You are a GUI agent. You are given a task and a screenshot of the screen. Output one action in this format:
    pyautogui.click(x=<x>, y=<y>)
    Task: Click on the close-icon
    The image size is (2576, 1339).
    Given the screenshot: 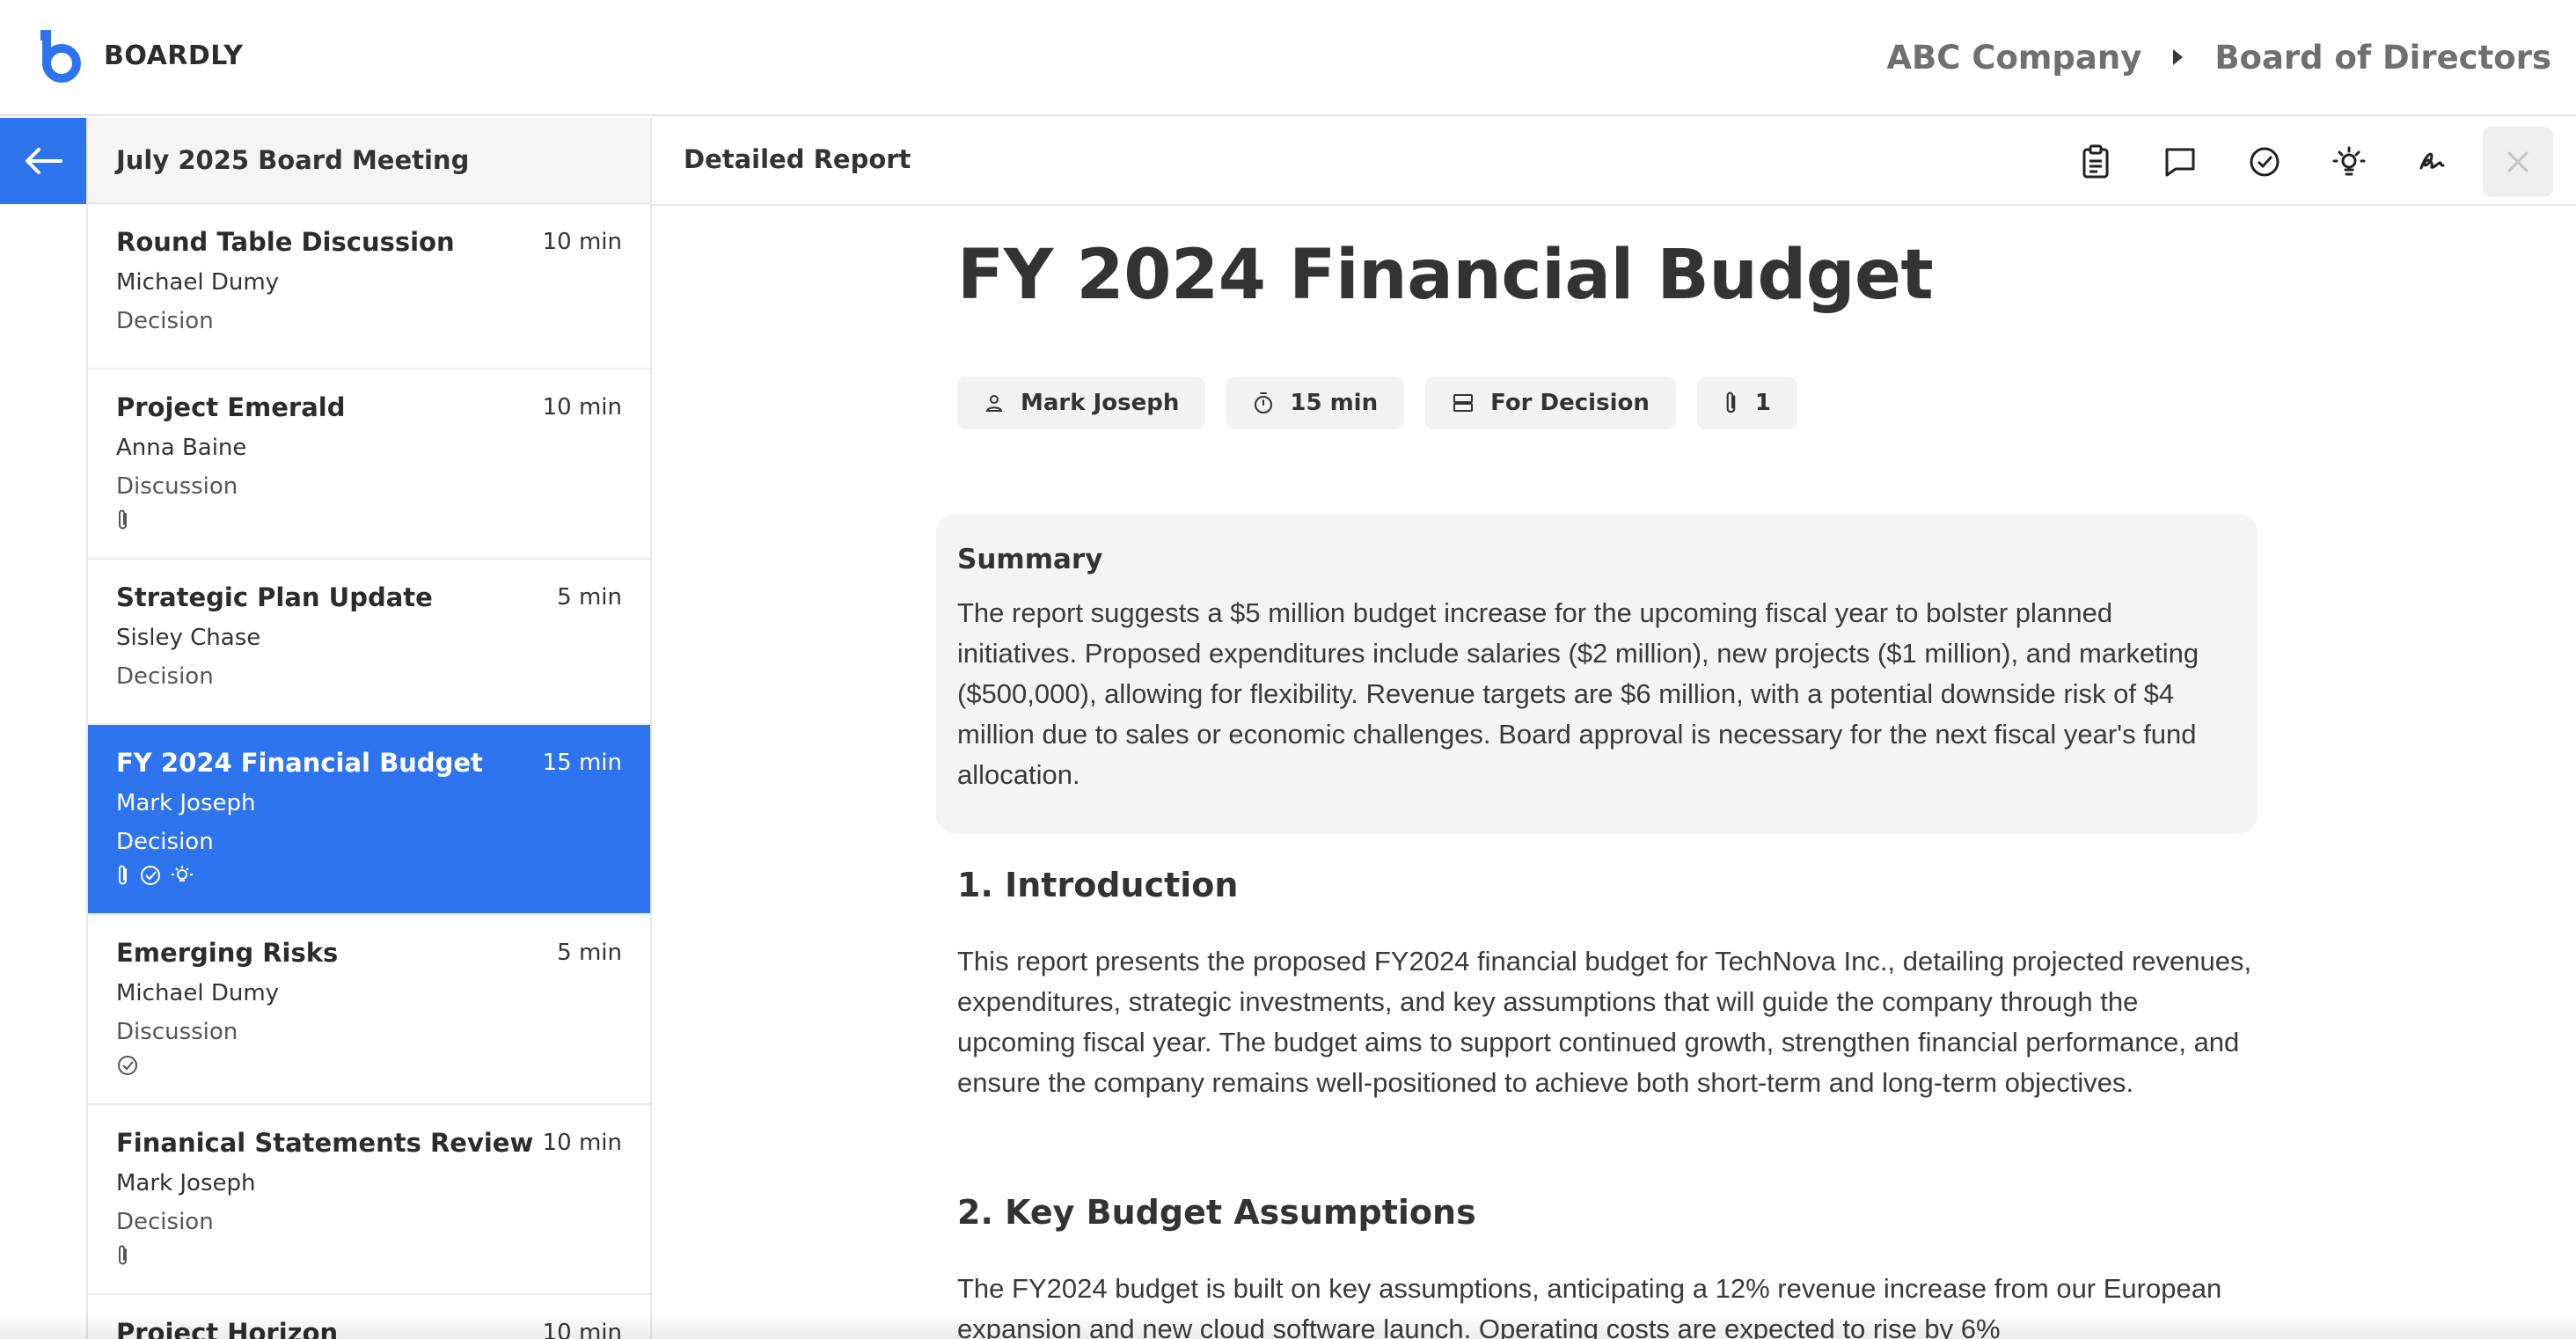 What is the action you would take?
    pyautogui.click(x=2517, y=161)
    